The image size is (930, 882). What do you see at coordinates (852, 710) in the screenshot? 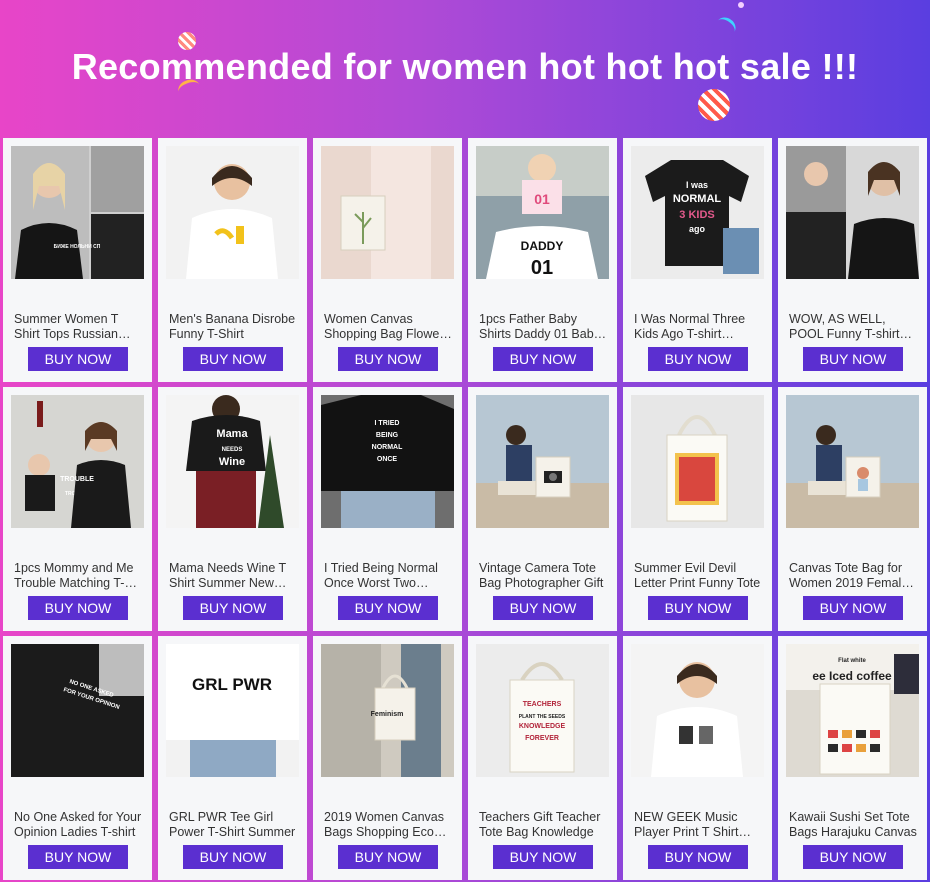
I see `product-image: Flat white ee Iced coffee` at bounding box center [852, 710].